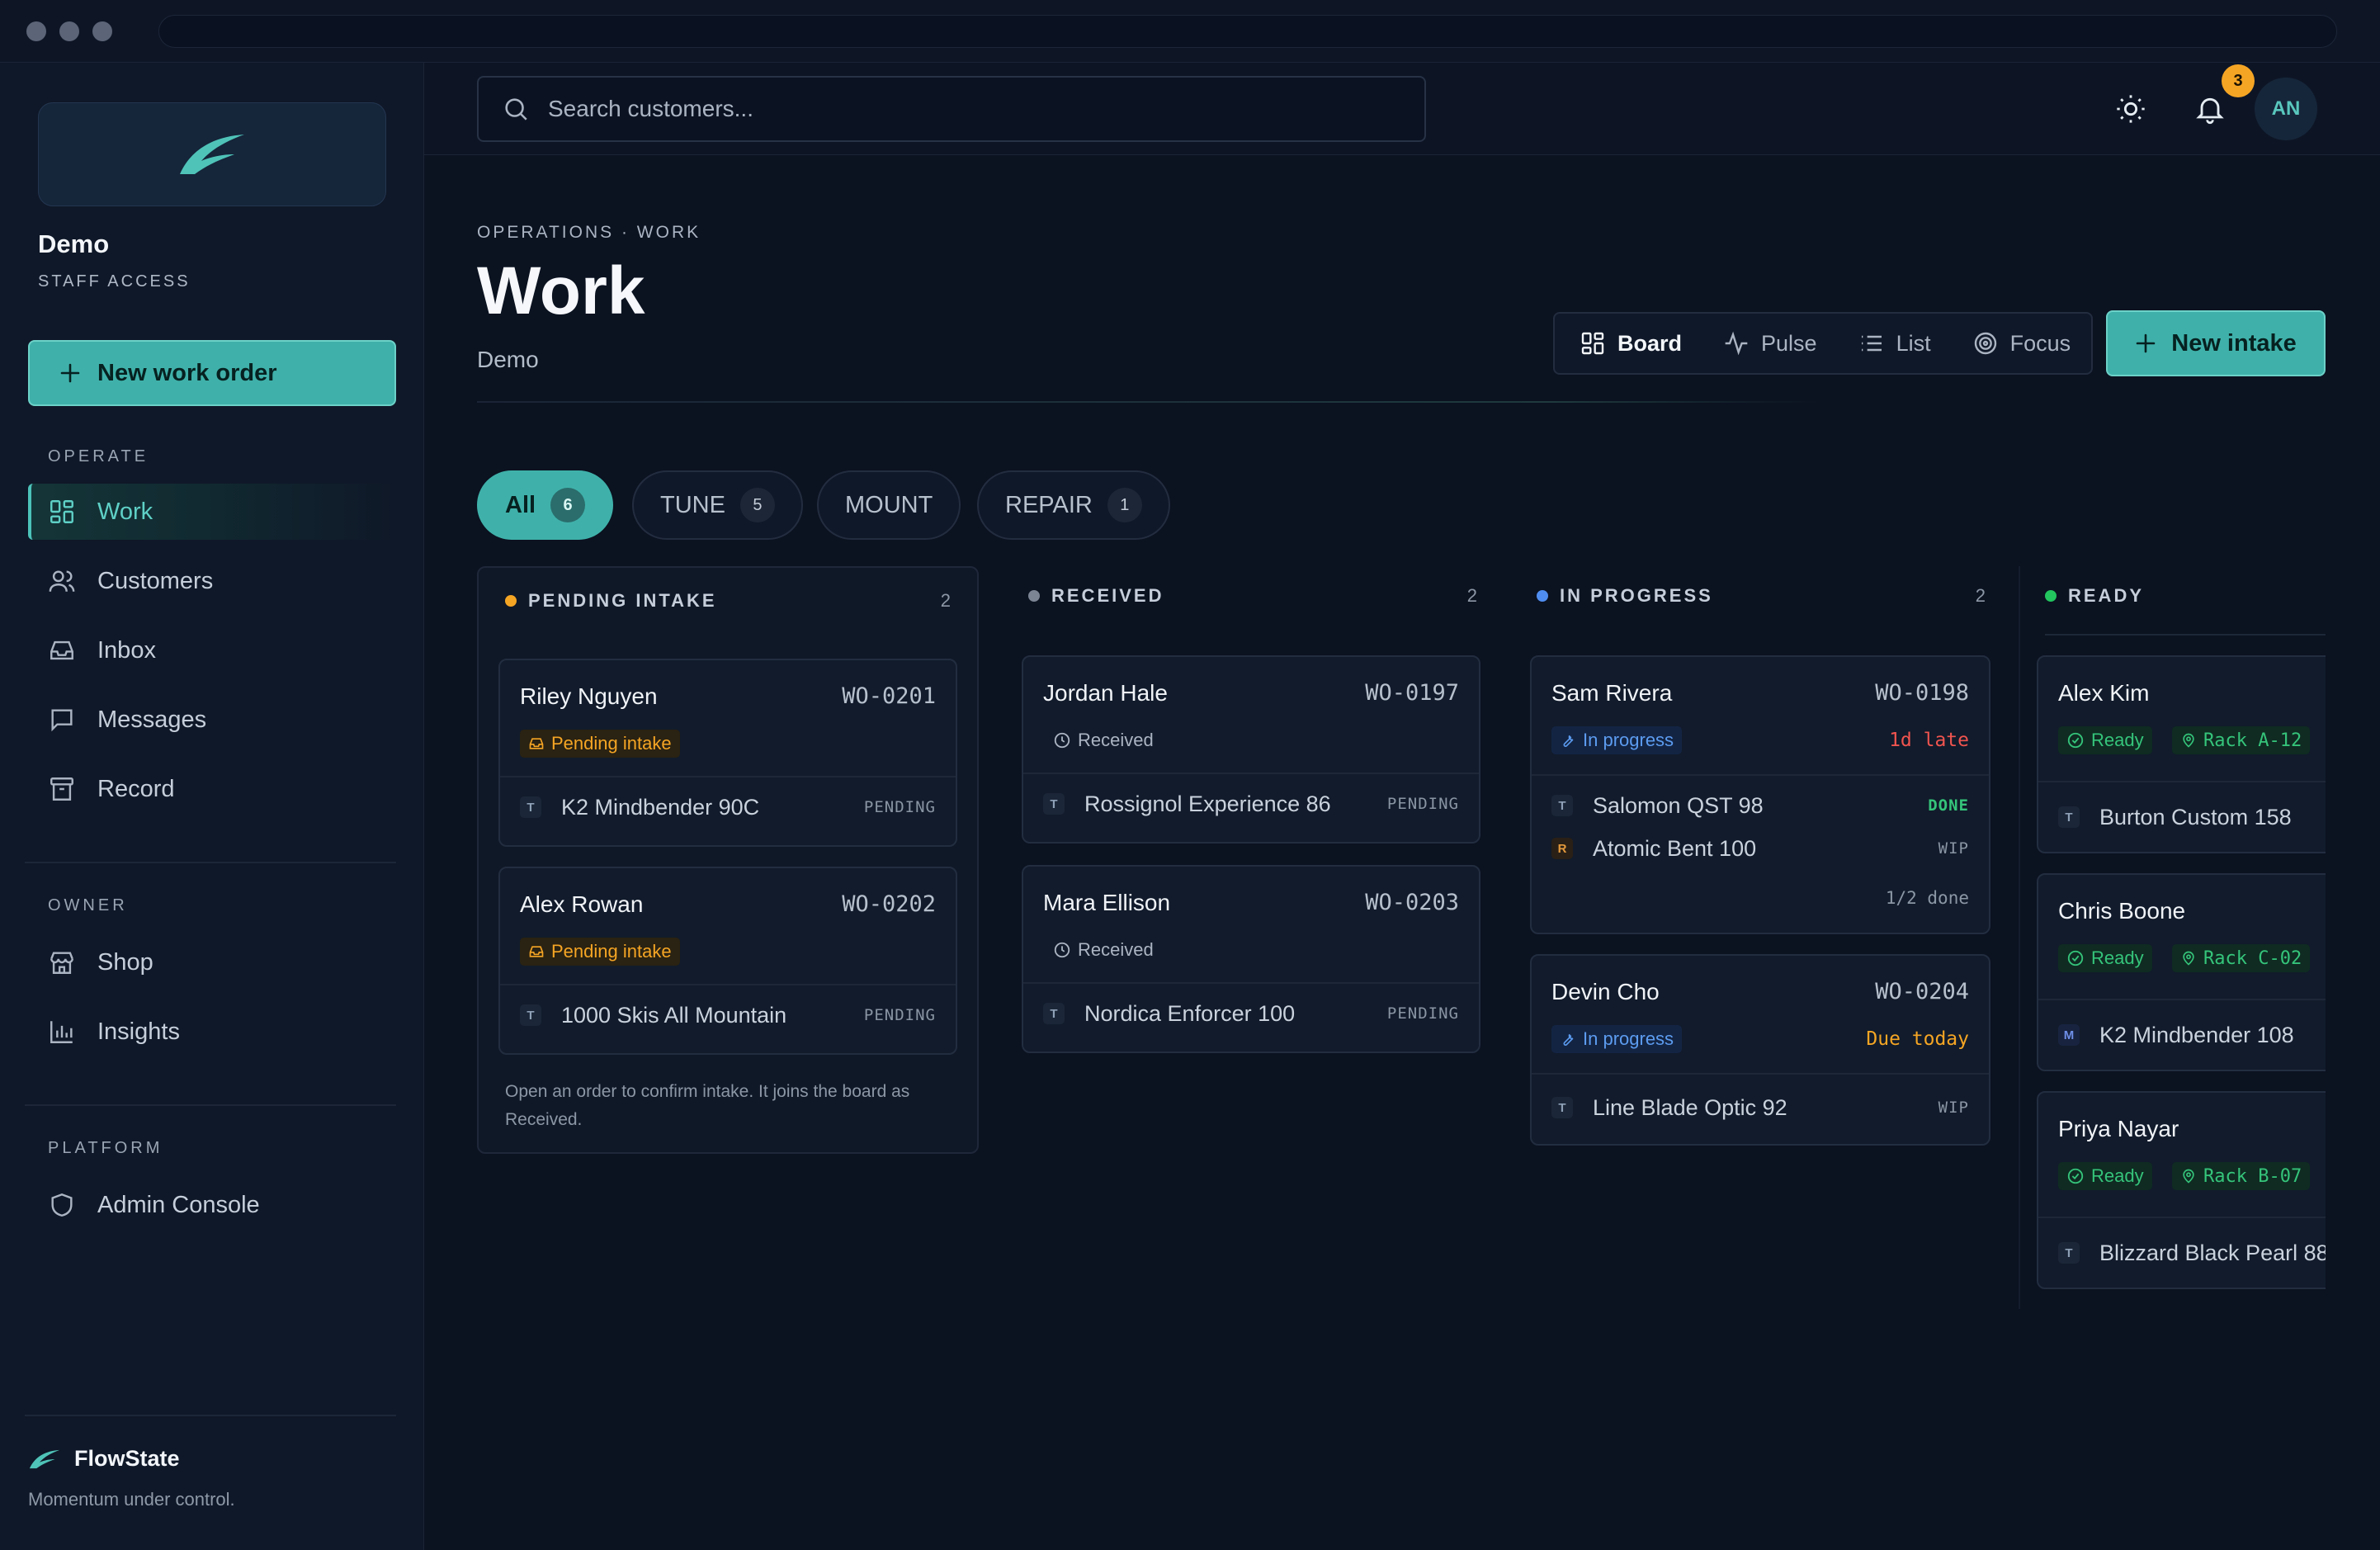 The height and width of the screenshot is (1550, 2380). I want to click on sidebar-item-shop: Shop, so click(212, 962).